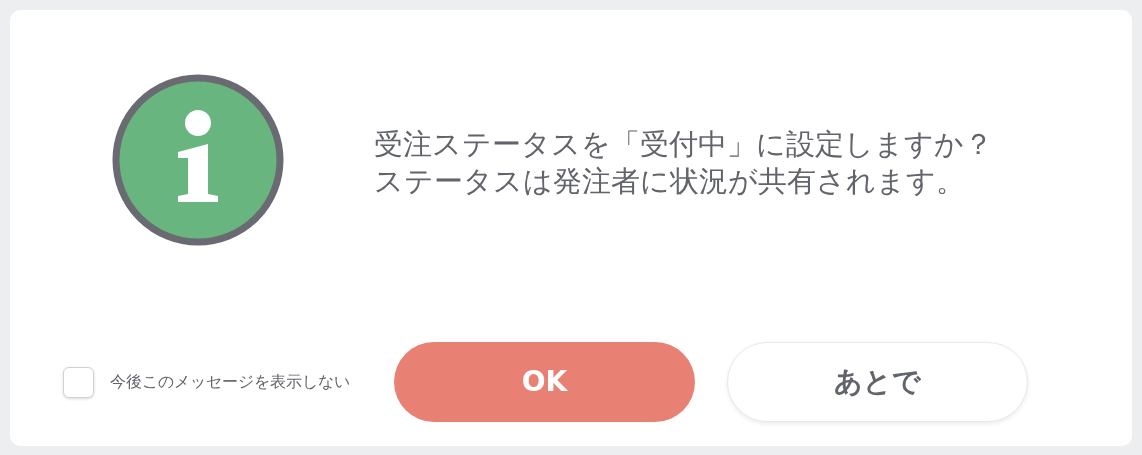  I want to click on checkbox, so click(78, 382).